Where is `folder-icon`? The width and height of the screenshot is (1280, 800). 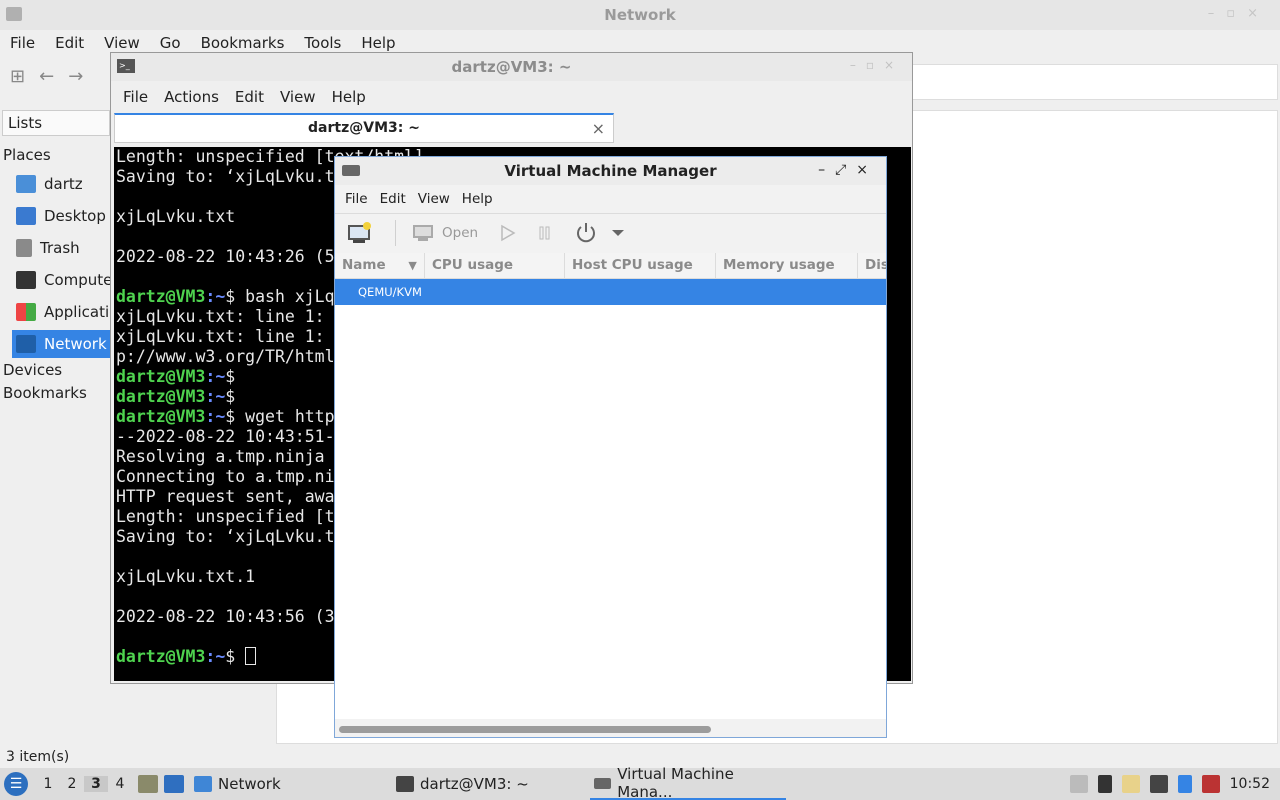
folder-icon is located at coordinates (203, 784).